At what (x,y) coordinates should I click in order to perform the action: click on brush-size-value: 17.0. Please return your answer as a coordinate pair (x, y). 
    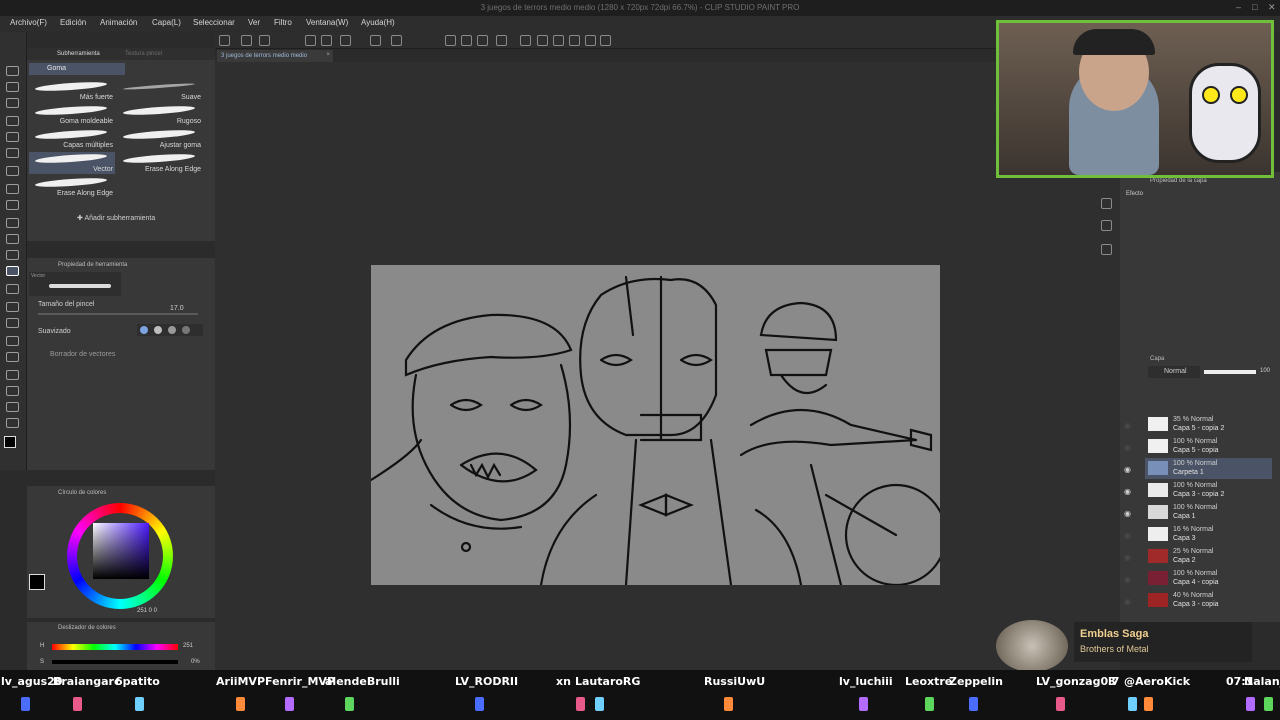
    Looking at the image, I should click on (177, 308).